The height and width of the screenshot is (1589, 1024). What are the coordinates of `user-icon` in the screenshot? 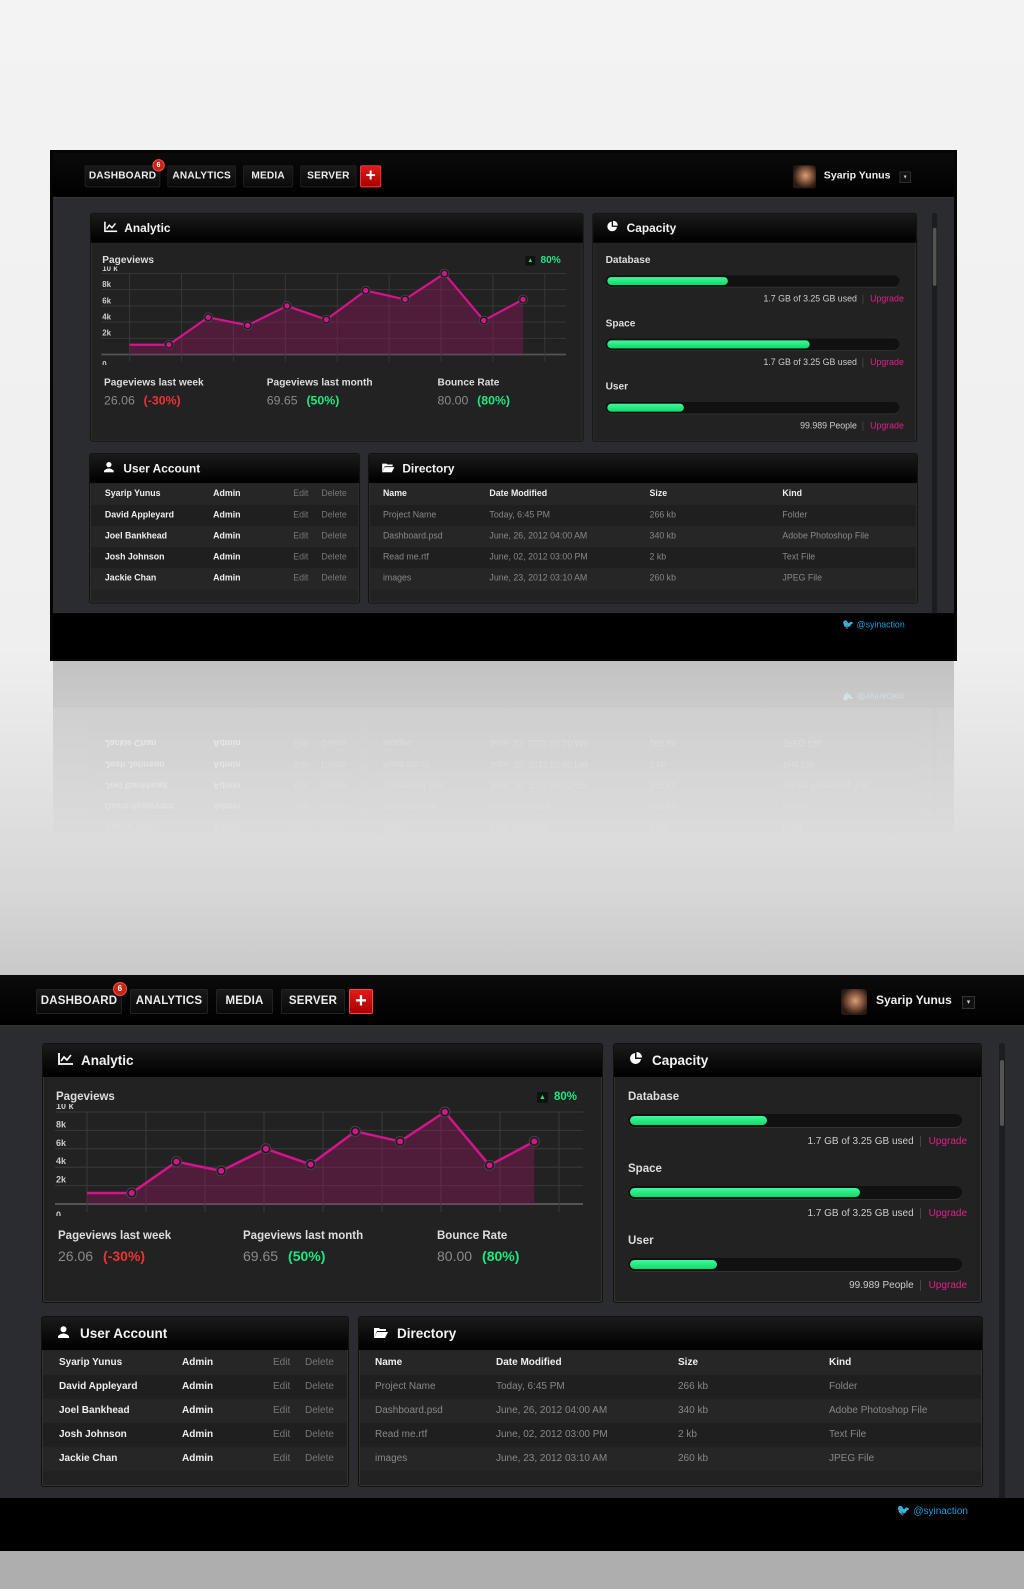 It's located at (108, 468).